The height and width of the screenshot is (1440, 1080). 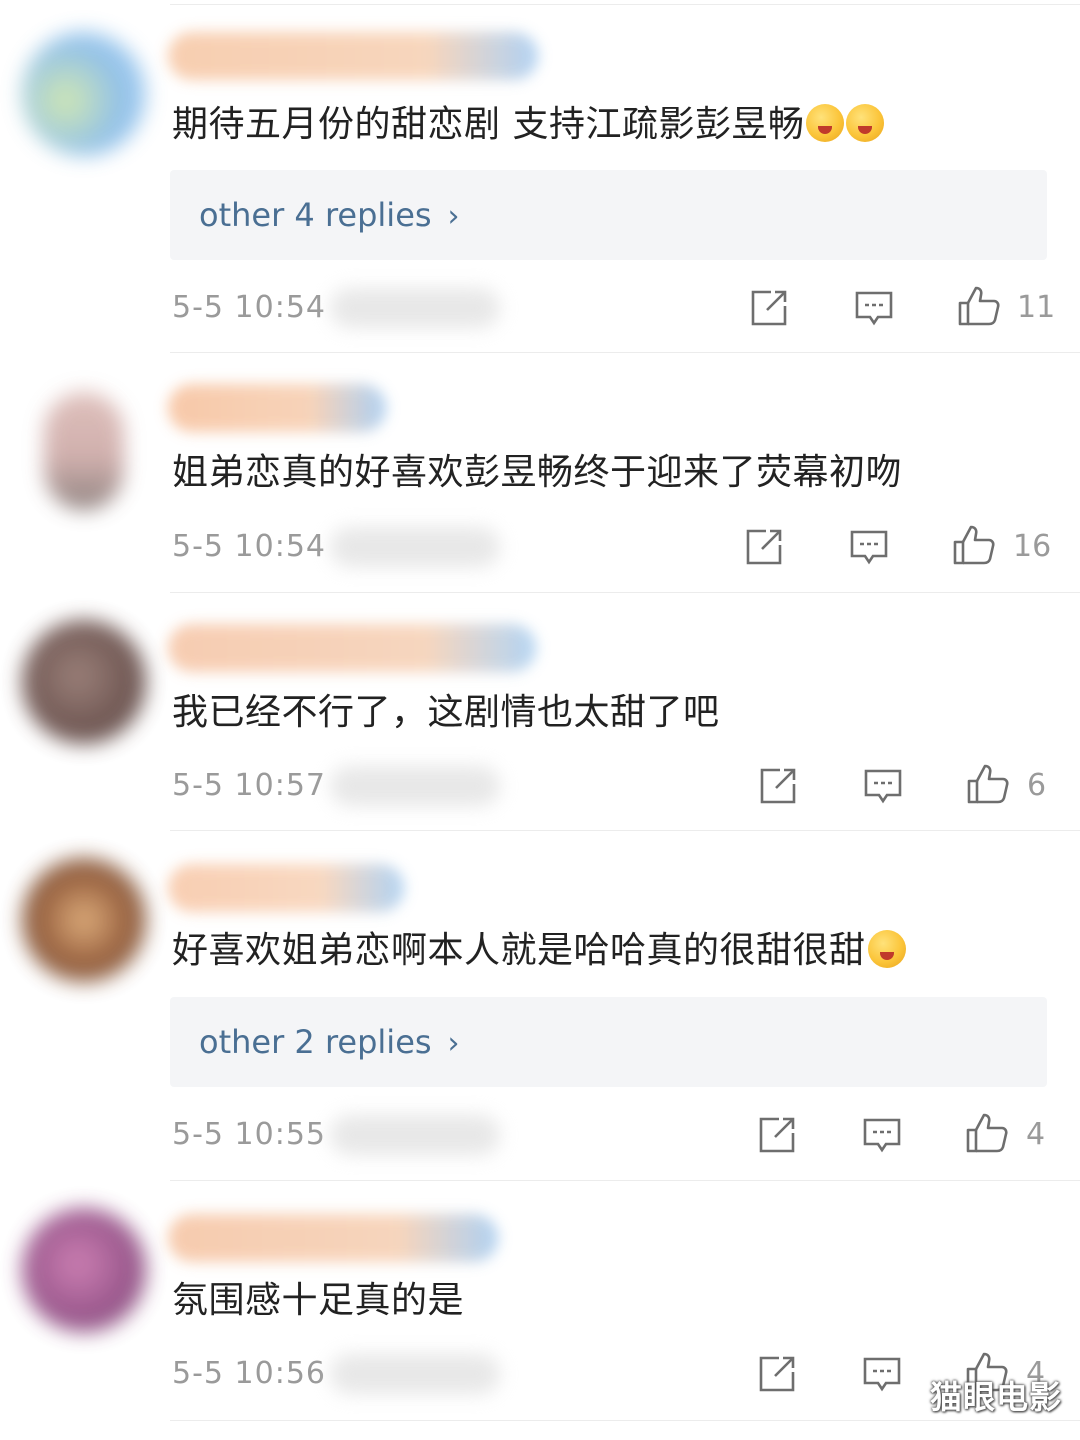 I want to click on view-replies-link: other 2 replies ›, so click(x=329, y=1043).